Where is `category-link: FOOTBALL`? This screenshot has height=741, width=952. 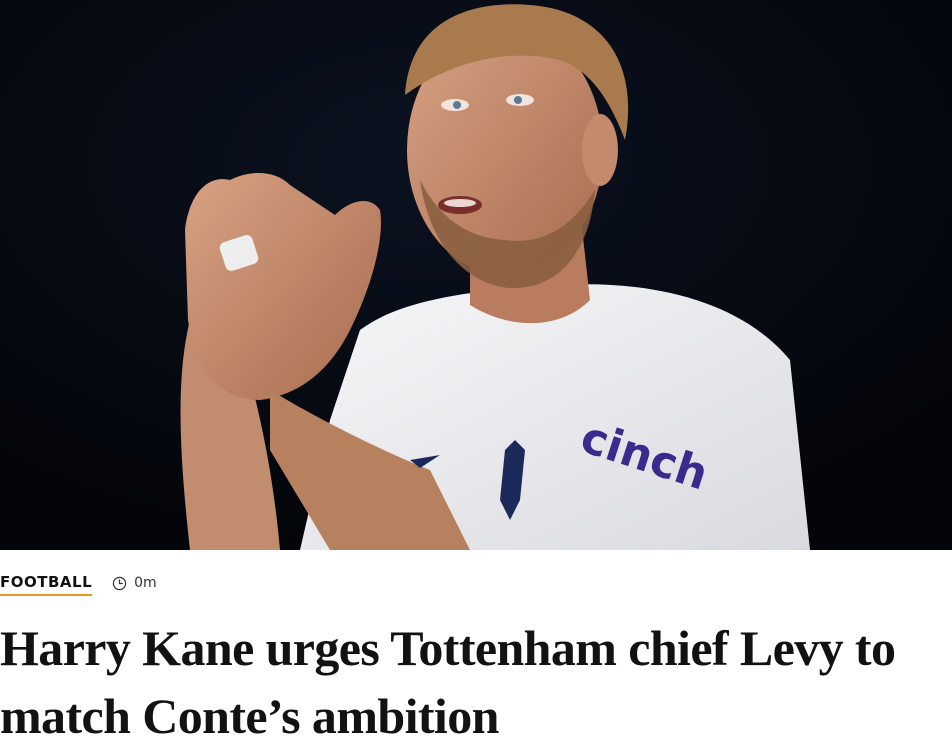 category-link: FOOTBALL is located at coordinates (46, 584).